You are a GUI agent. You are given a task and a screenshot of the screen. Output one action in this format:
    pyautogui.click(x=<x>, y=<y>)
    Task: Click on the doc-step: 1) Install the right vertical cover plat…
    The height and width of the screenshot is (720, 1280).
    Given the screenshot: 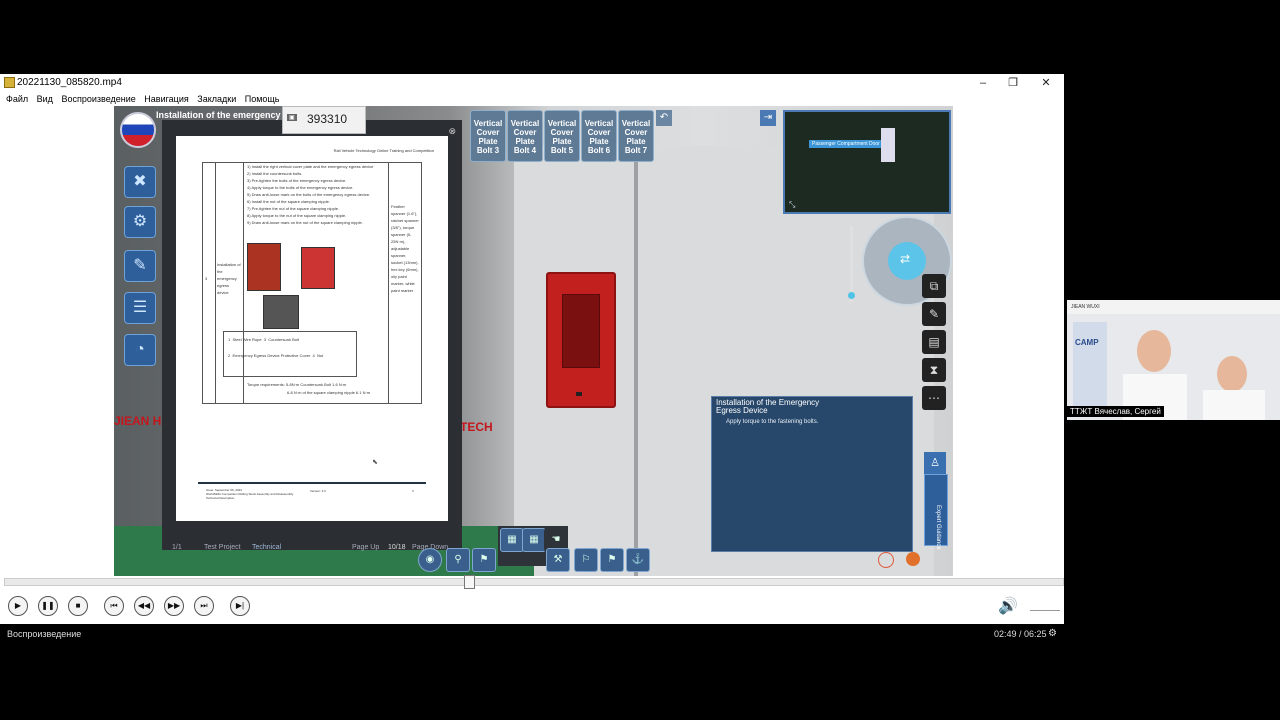 What is the action you would take?
    pyautogui.click(x=310, y=166)
    